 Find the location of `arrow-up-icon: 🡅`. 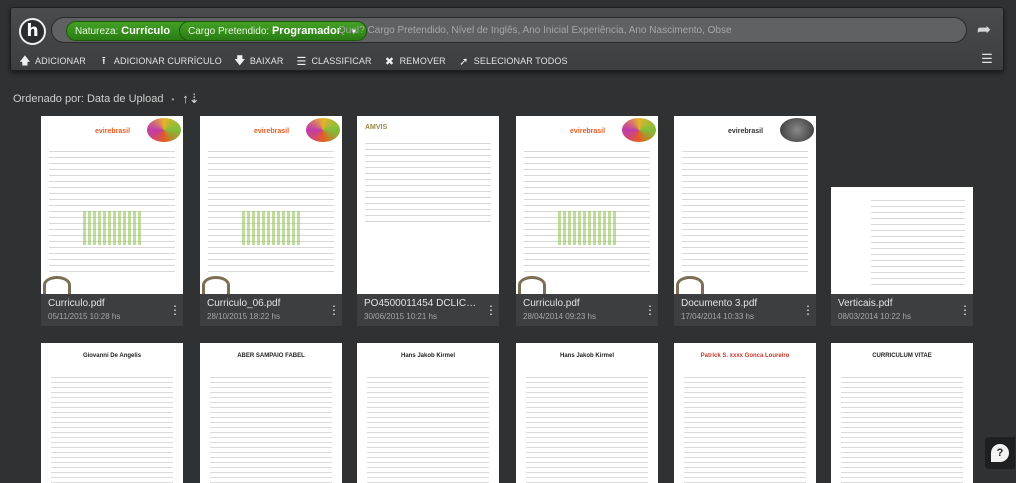

arrow-up-icon: 🡅 is located at coordinates (25, 60).